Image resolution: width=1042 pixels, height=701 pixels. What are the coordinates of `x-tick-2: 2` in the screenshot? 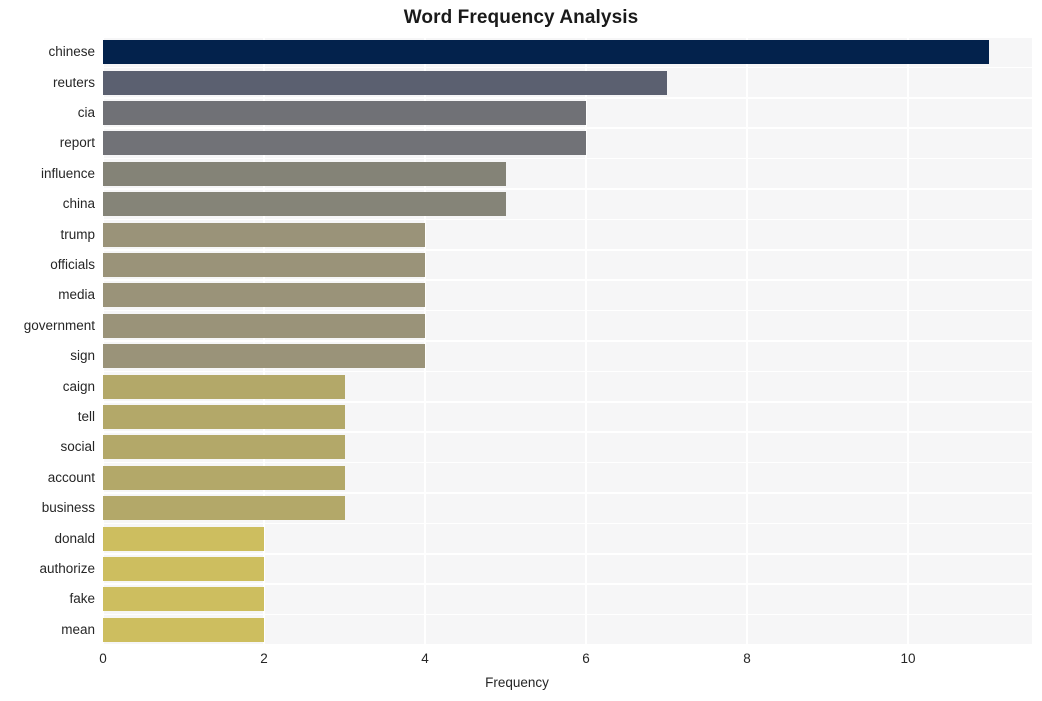 It's located at (264, 658).